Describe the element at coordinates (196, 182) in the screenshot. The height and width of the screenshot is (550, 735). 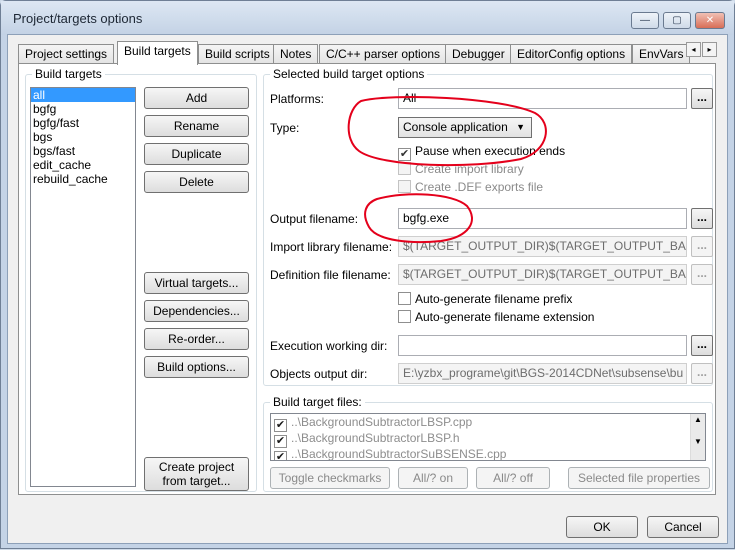
I see `delete-button: Delete` at that location.